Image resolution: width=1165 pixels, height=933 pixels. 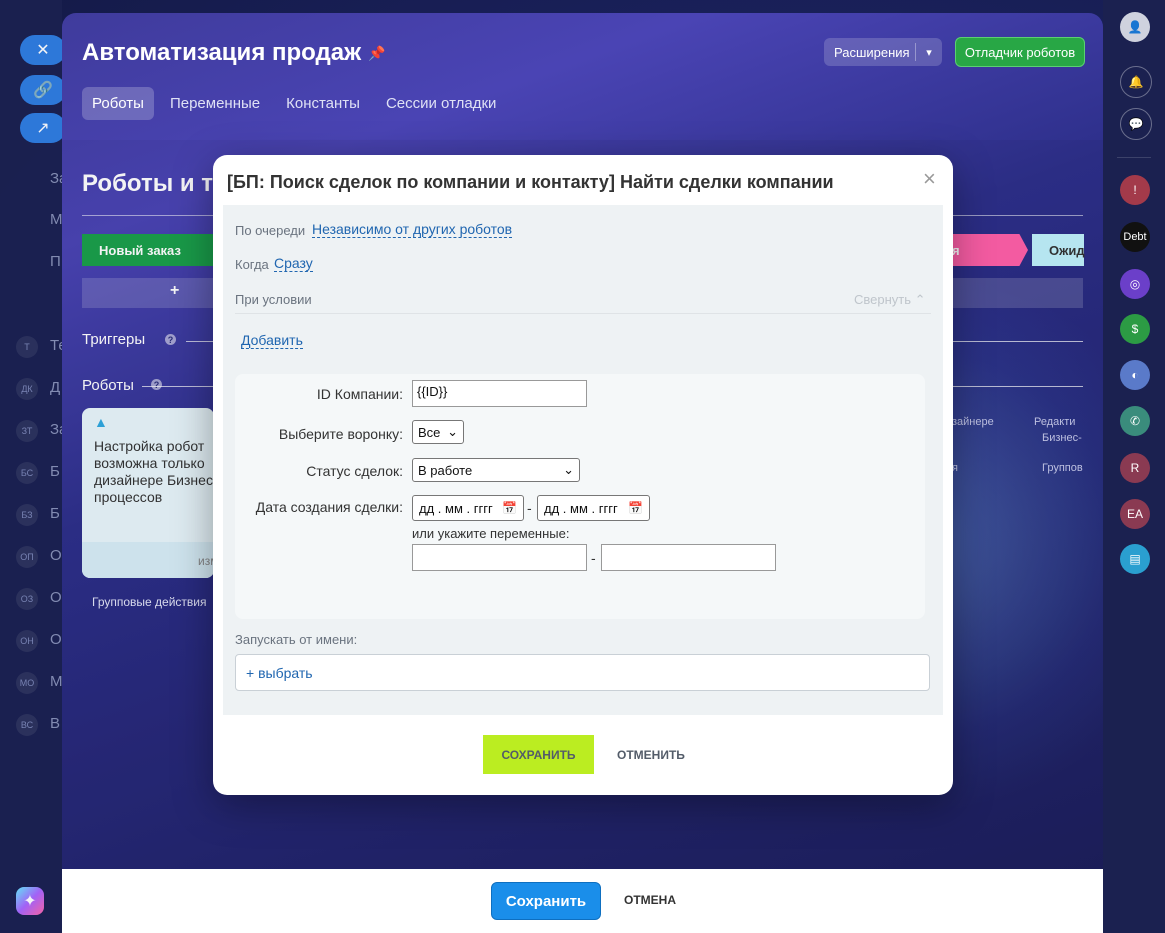 I want to click on robot-debugger-button: Отладчик роботов, so click(x=1020, y=52).